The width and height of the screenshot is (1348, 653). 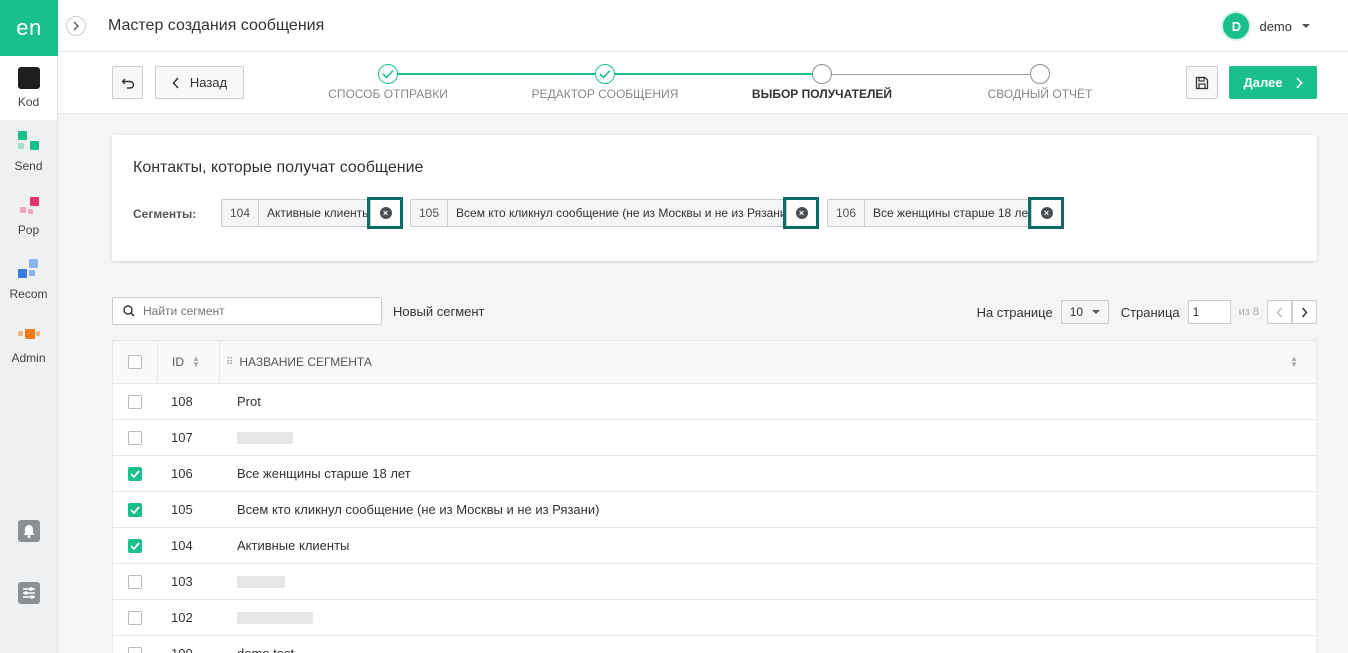 What do you see at coordinates (714, 582) in the screenshot?
I see `table-row: 103` at bounding box center [714, 582].